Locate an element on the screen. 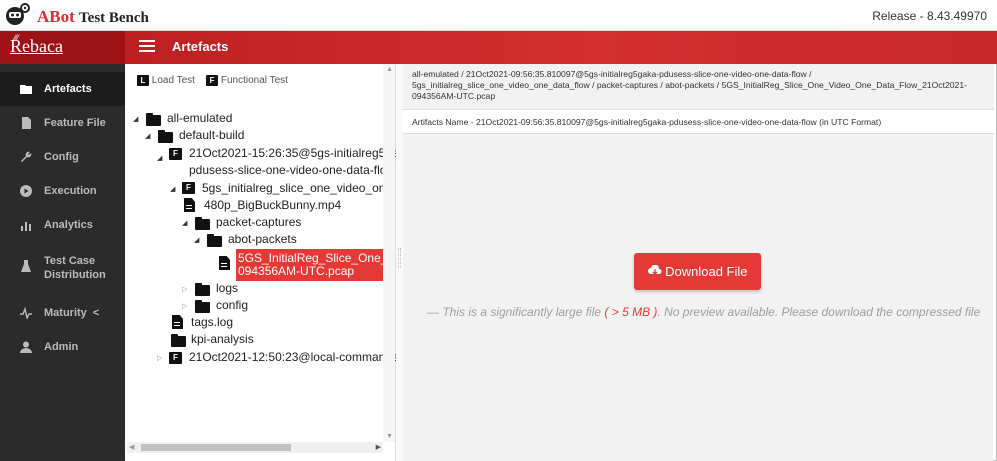 This screenshot has height=461, width=997. sidebar-item-feature-file: Feature File is located at coordinates (62, 123).